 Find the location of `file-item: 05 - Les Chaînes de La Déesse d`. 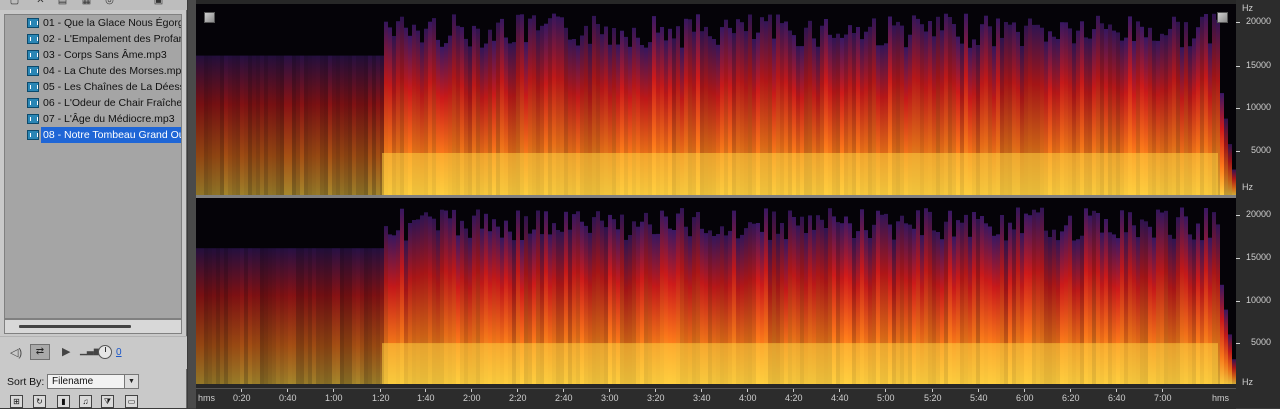

file-item: 05 - Les Chaînes de La Déesse d is located at coordinates (93, 87).